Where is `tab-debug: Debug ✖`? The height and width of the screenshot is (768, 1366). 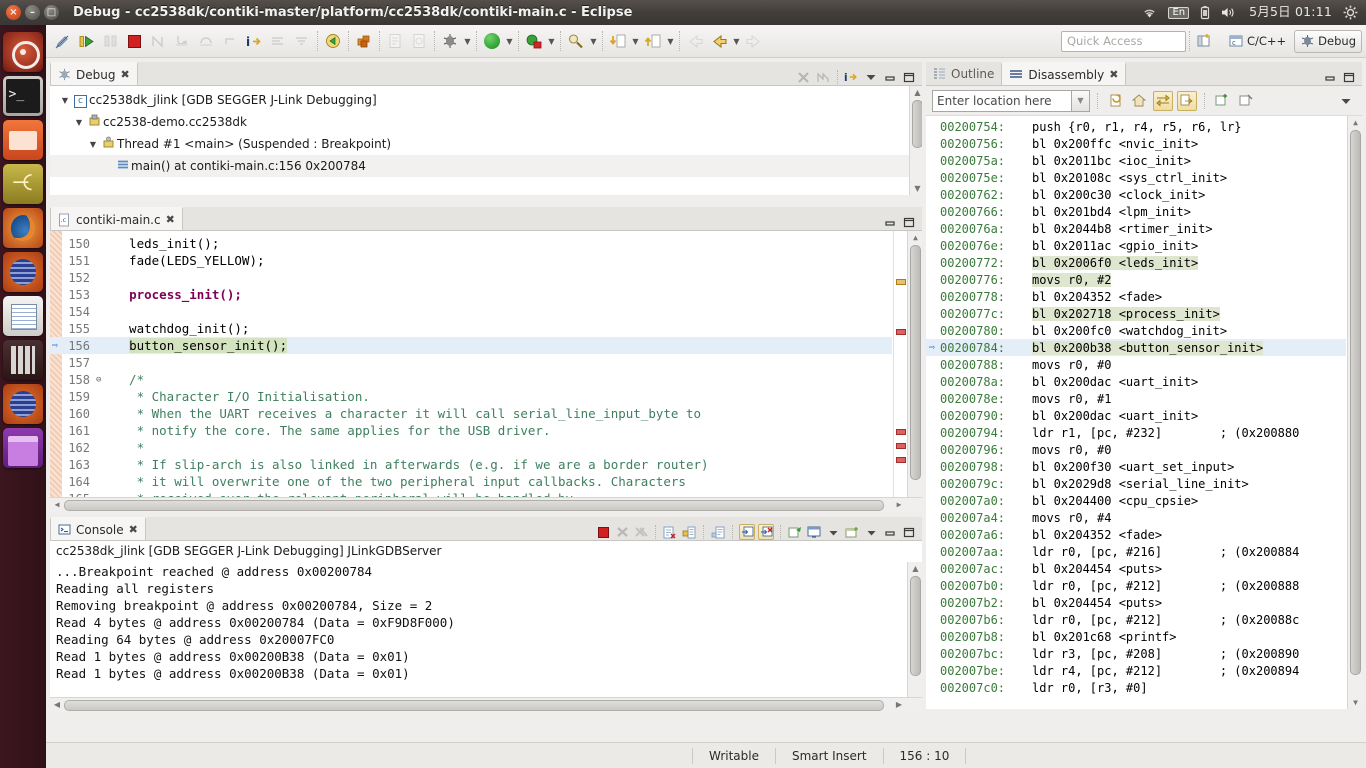 tab-debug: Debug ✖ is located at coordinates (94, 73).